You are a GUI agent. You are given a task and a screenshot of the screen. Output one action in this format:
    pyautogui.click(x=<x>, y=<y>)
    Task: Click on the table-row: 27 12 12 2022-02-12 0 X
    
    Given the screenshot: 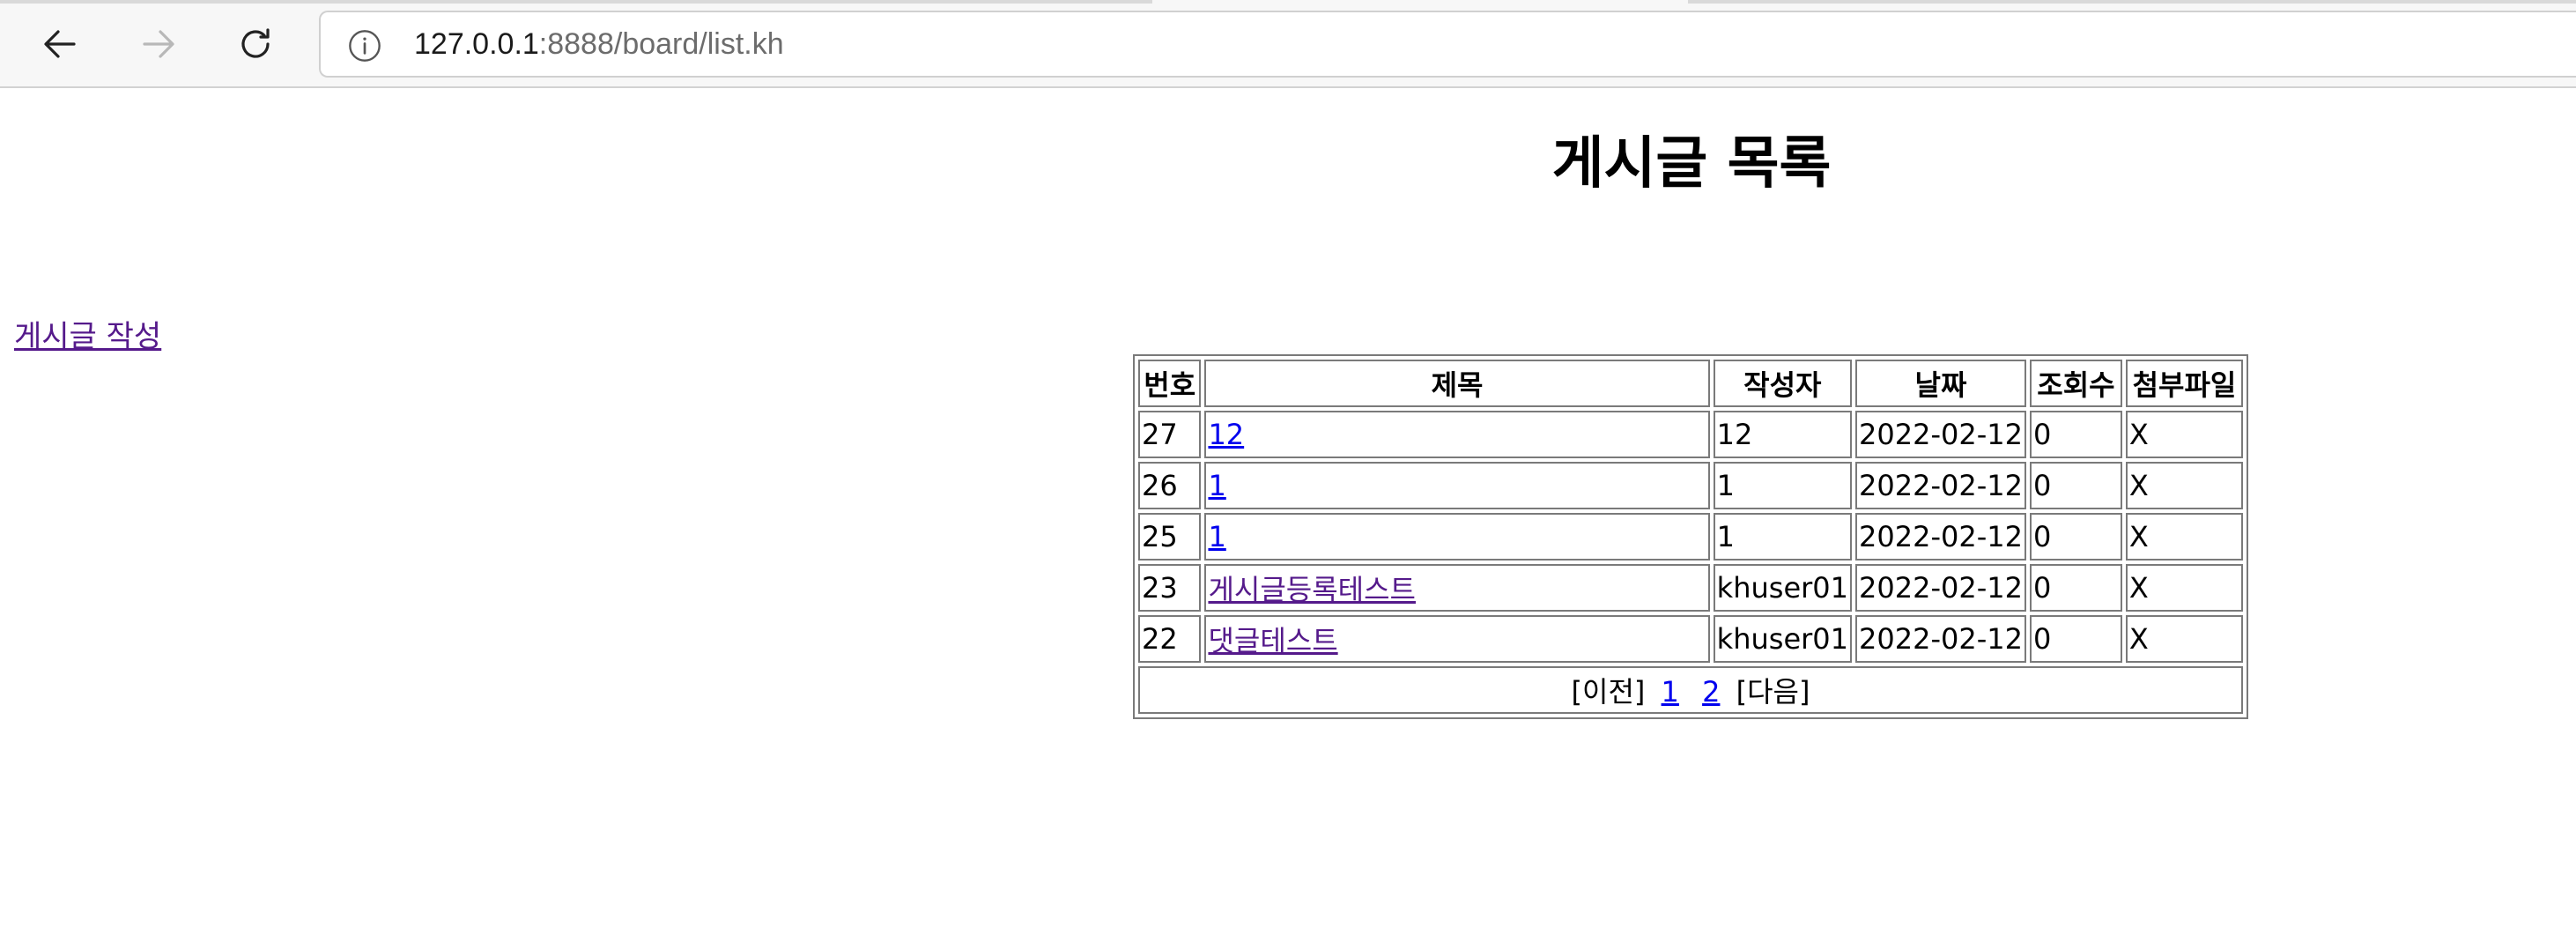 What is the action you would take?
    pyautogui.click(x=1690, y=434)
    